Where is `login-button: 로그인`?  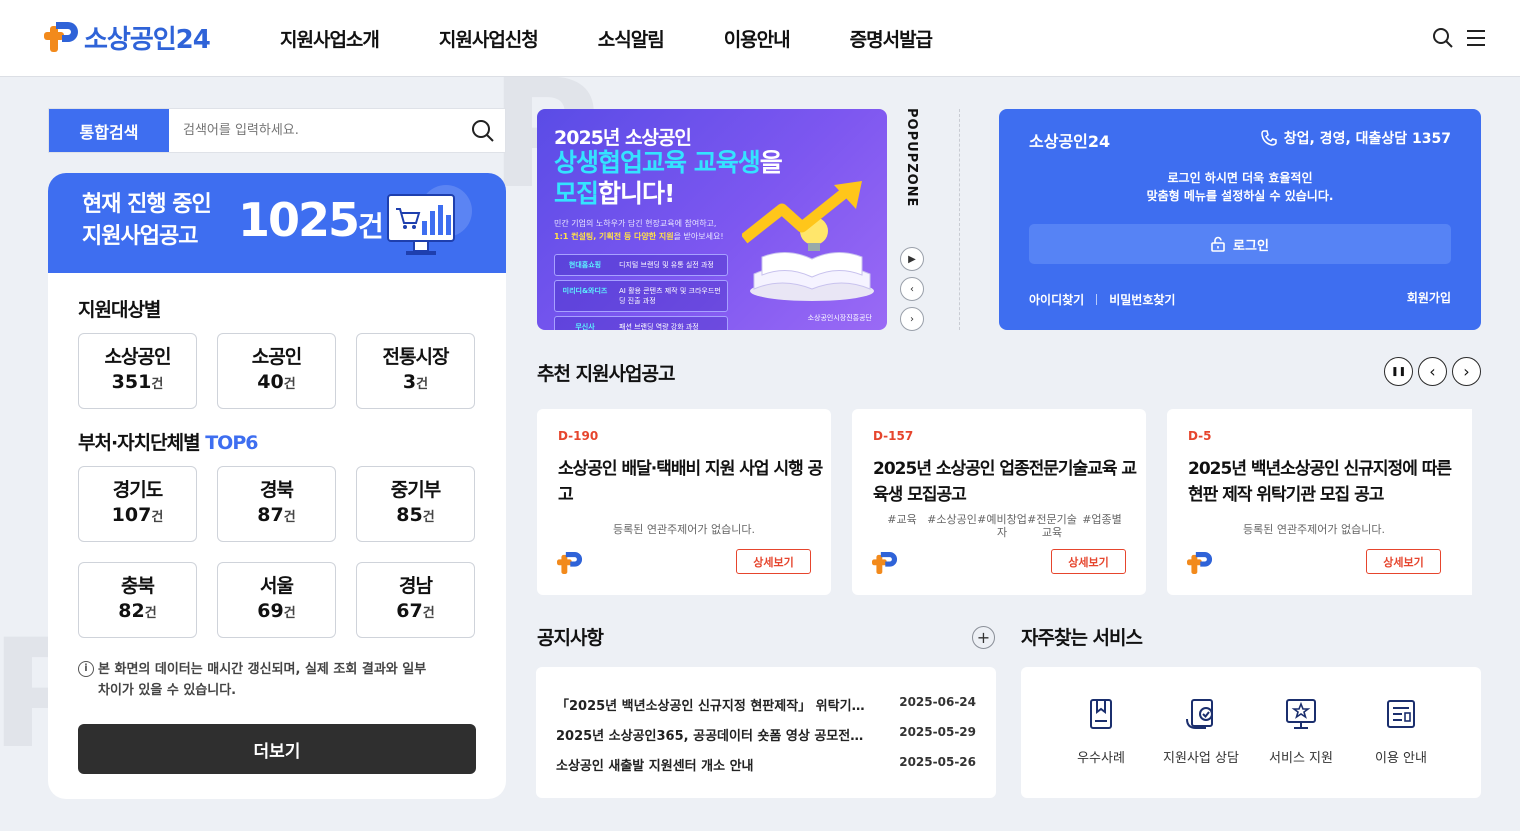 login-button: 로그인 is located at coordinates (1240, 244).